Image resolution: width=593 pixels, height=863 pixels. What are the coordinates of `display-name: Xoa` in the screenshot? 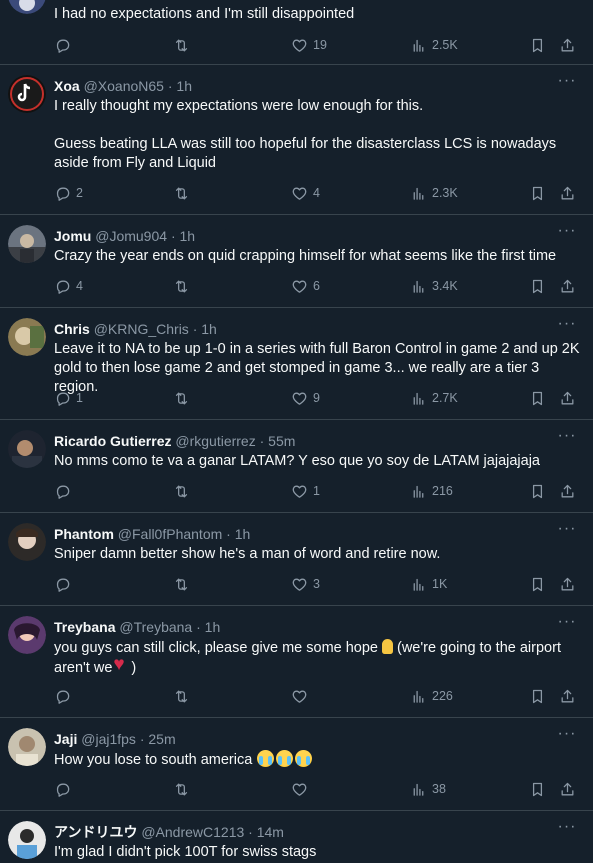 It's located at (67, 86).